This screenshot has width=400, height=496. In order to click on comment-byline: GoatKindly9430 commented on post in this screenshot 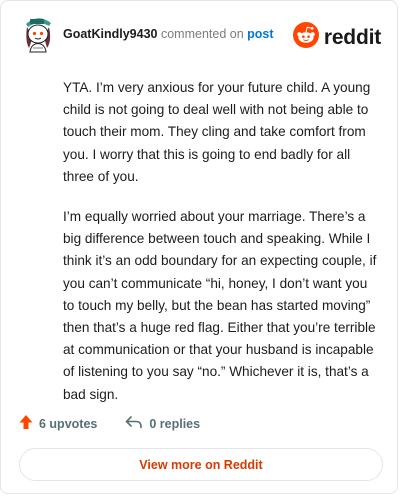, I will do `click(168, 34)`.